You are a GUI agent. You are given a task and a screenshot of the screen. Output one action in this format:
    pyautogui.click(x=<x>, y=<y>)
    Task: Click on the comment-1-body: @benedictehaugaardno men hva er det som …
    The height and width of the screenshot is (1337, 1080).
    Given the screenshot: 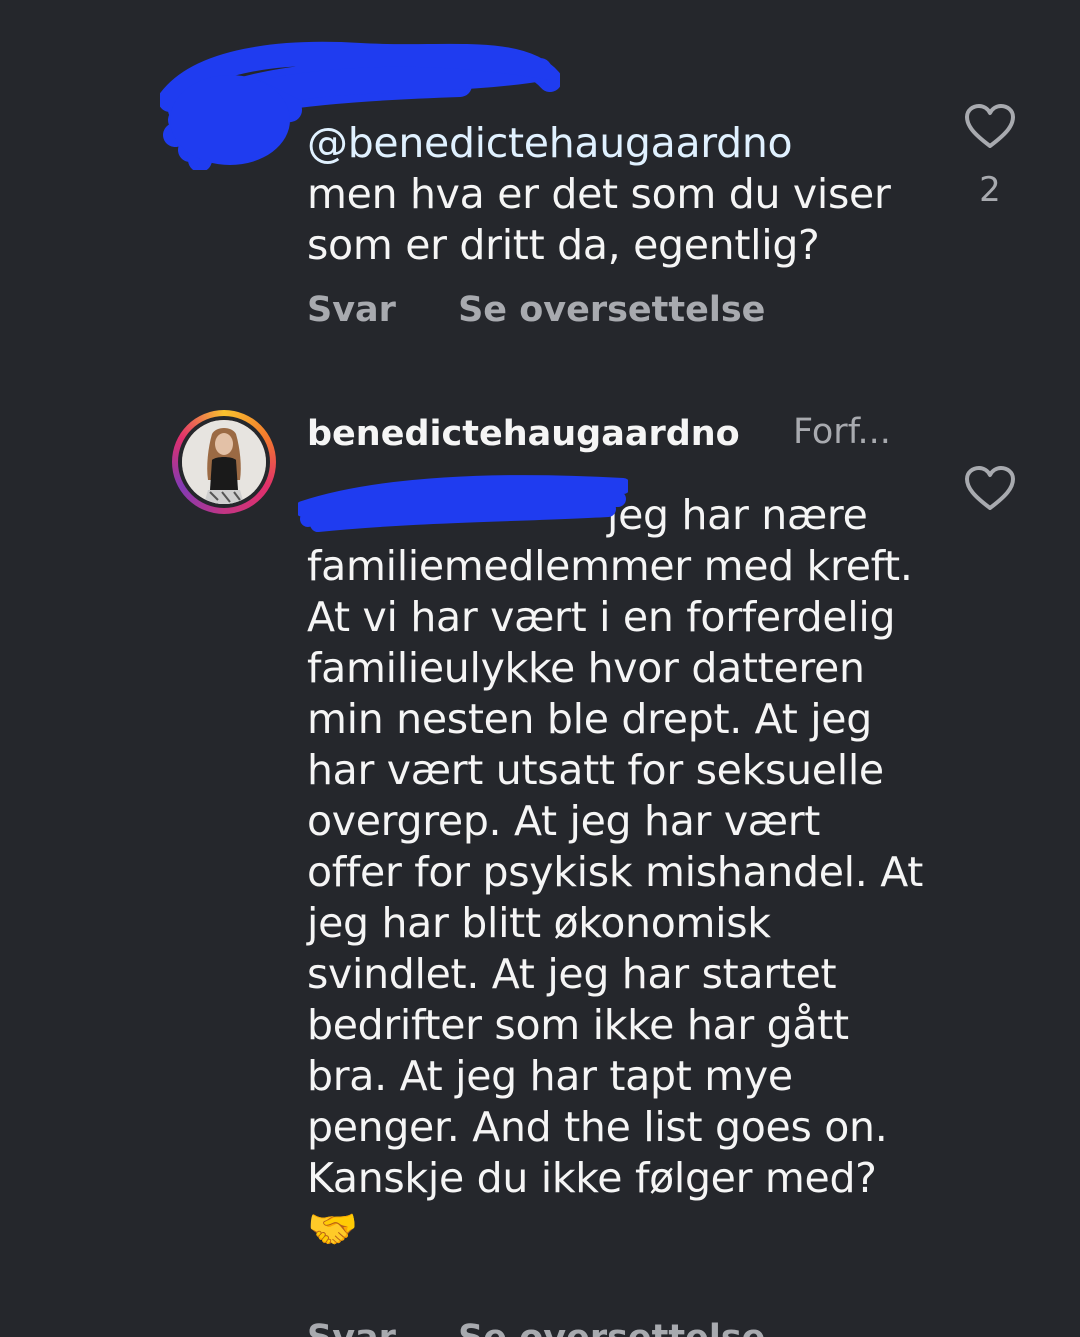 What is the action you would take?
    pyautogui.click(x=617, y=194)
    